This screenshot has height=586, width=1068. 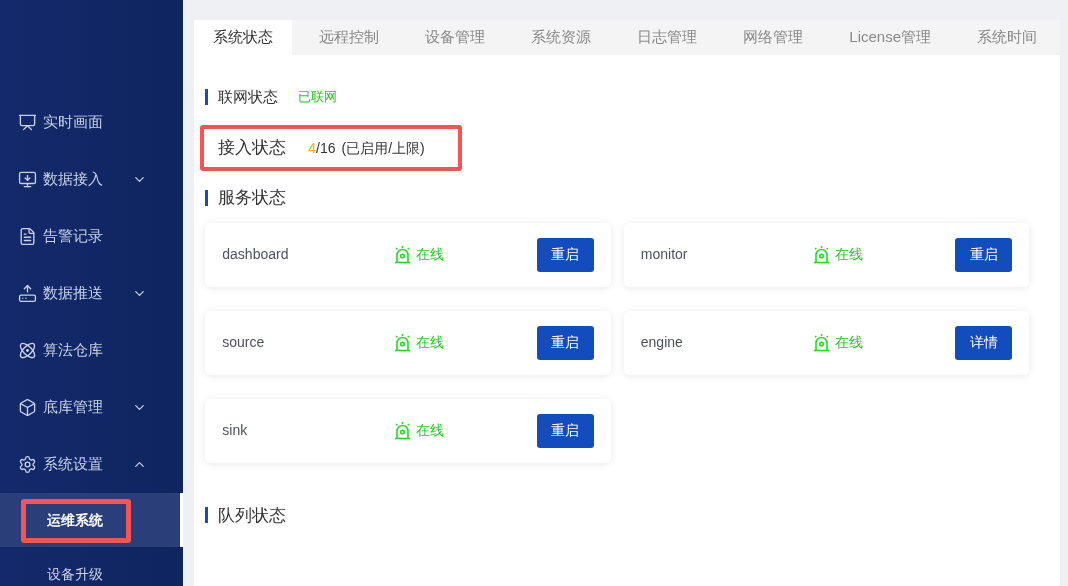 What do you see at coordinates (92, 179) in the screenshot?
I see `sidebar-item: 数据接入` at bounding box center [92, 179].